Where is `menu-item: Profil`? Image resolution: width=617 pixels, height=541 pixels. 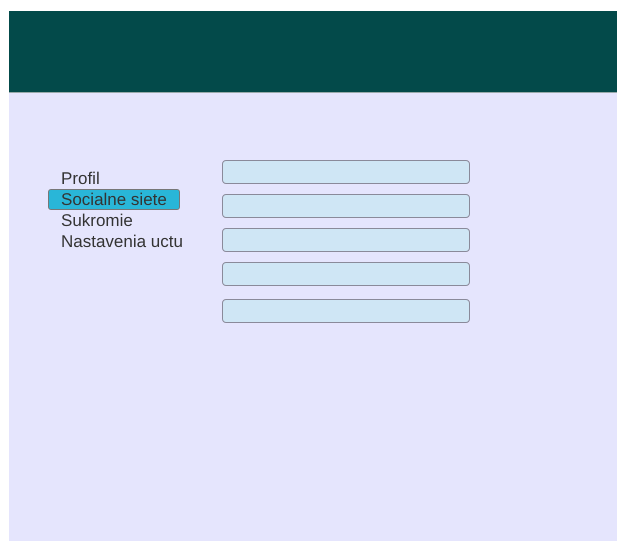 menu-item: Profil is located at coordinates (80, 178).